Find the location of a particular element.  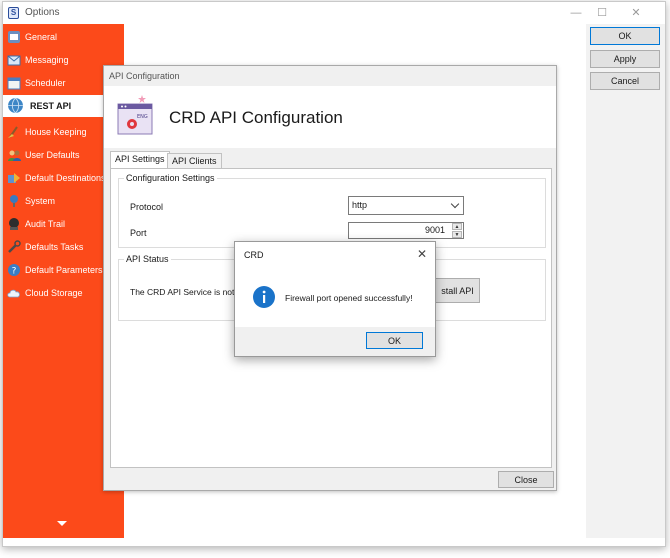

dialog-close-icon: ✕ is located at coordinates (422, 254).